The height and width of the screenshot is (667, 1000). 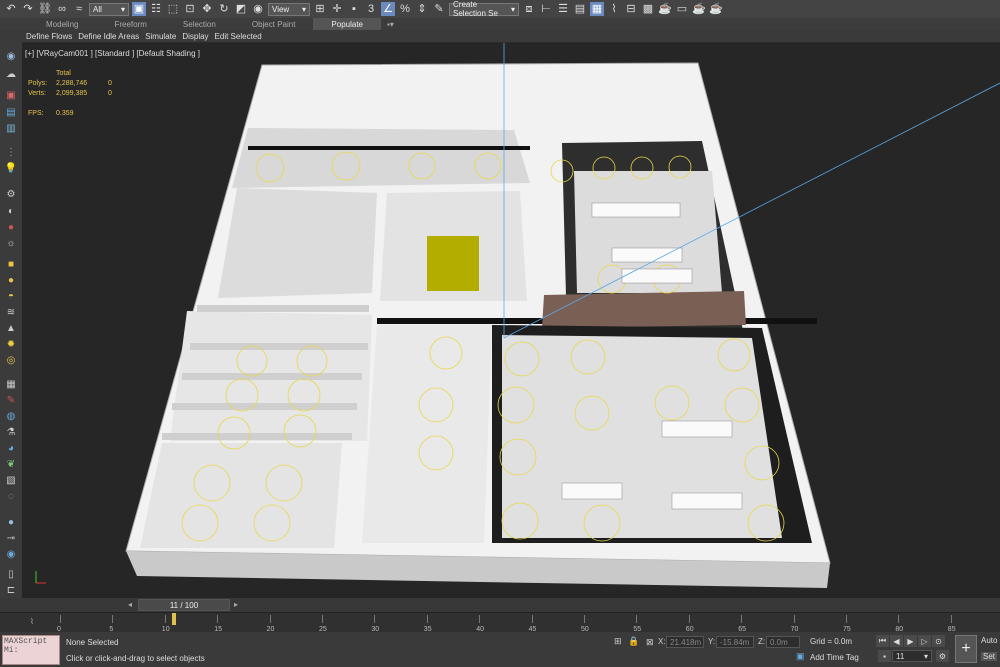 I want to click on curve-editor-mini-icon: ⌇, so click(x=32, y=621).